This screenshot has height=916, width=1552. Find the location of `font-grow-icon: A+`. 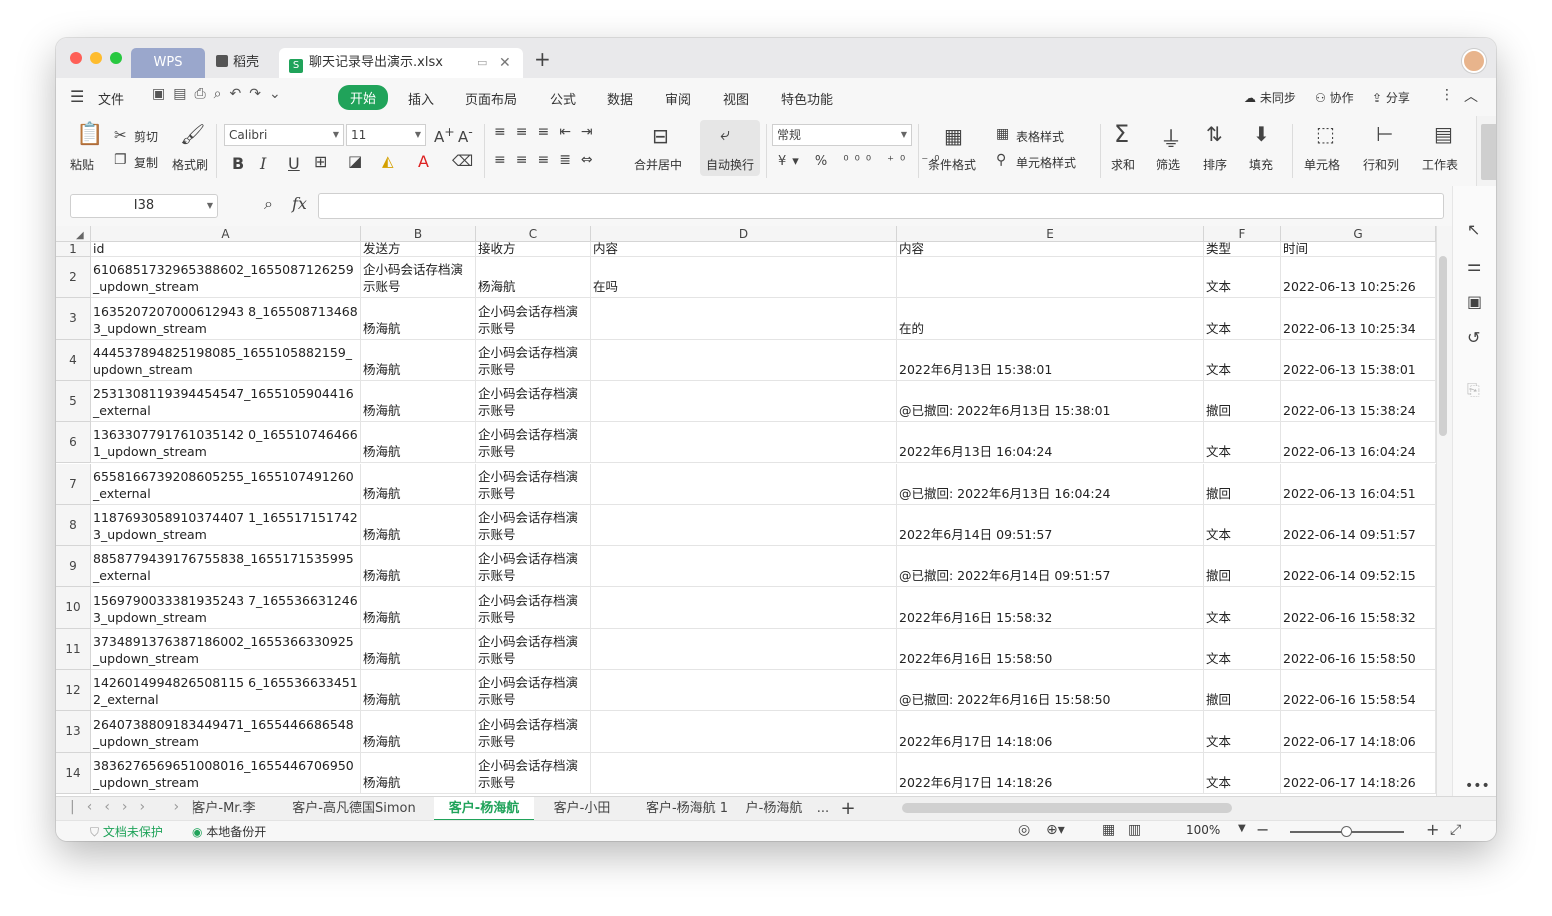

font-grow-icon: A+ is located at coordinates (444, 135).